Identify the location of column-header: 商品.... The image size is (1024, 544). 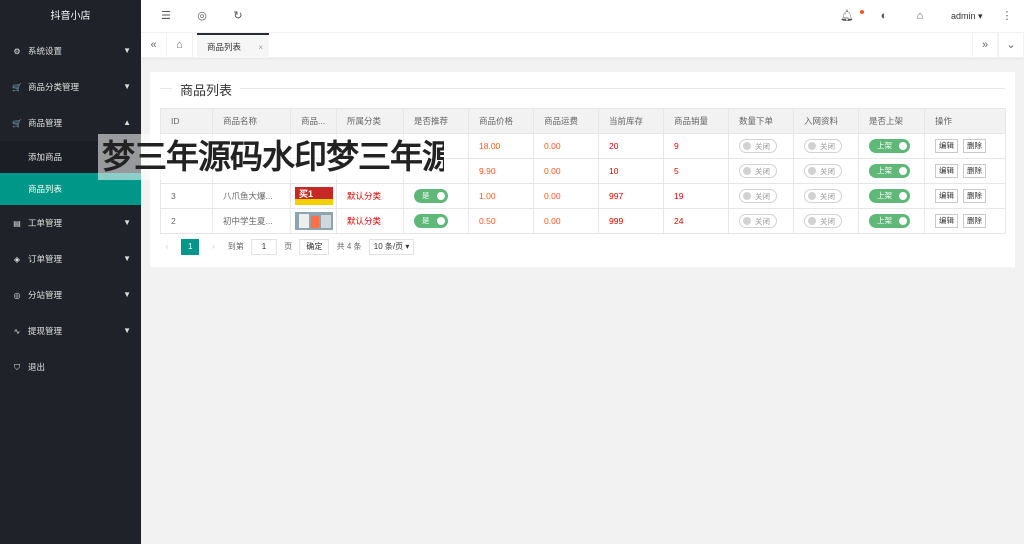
(313, 121).